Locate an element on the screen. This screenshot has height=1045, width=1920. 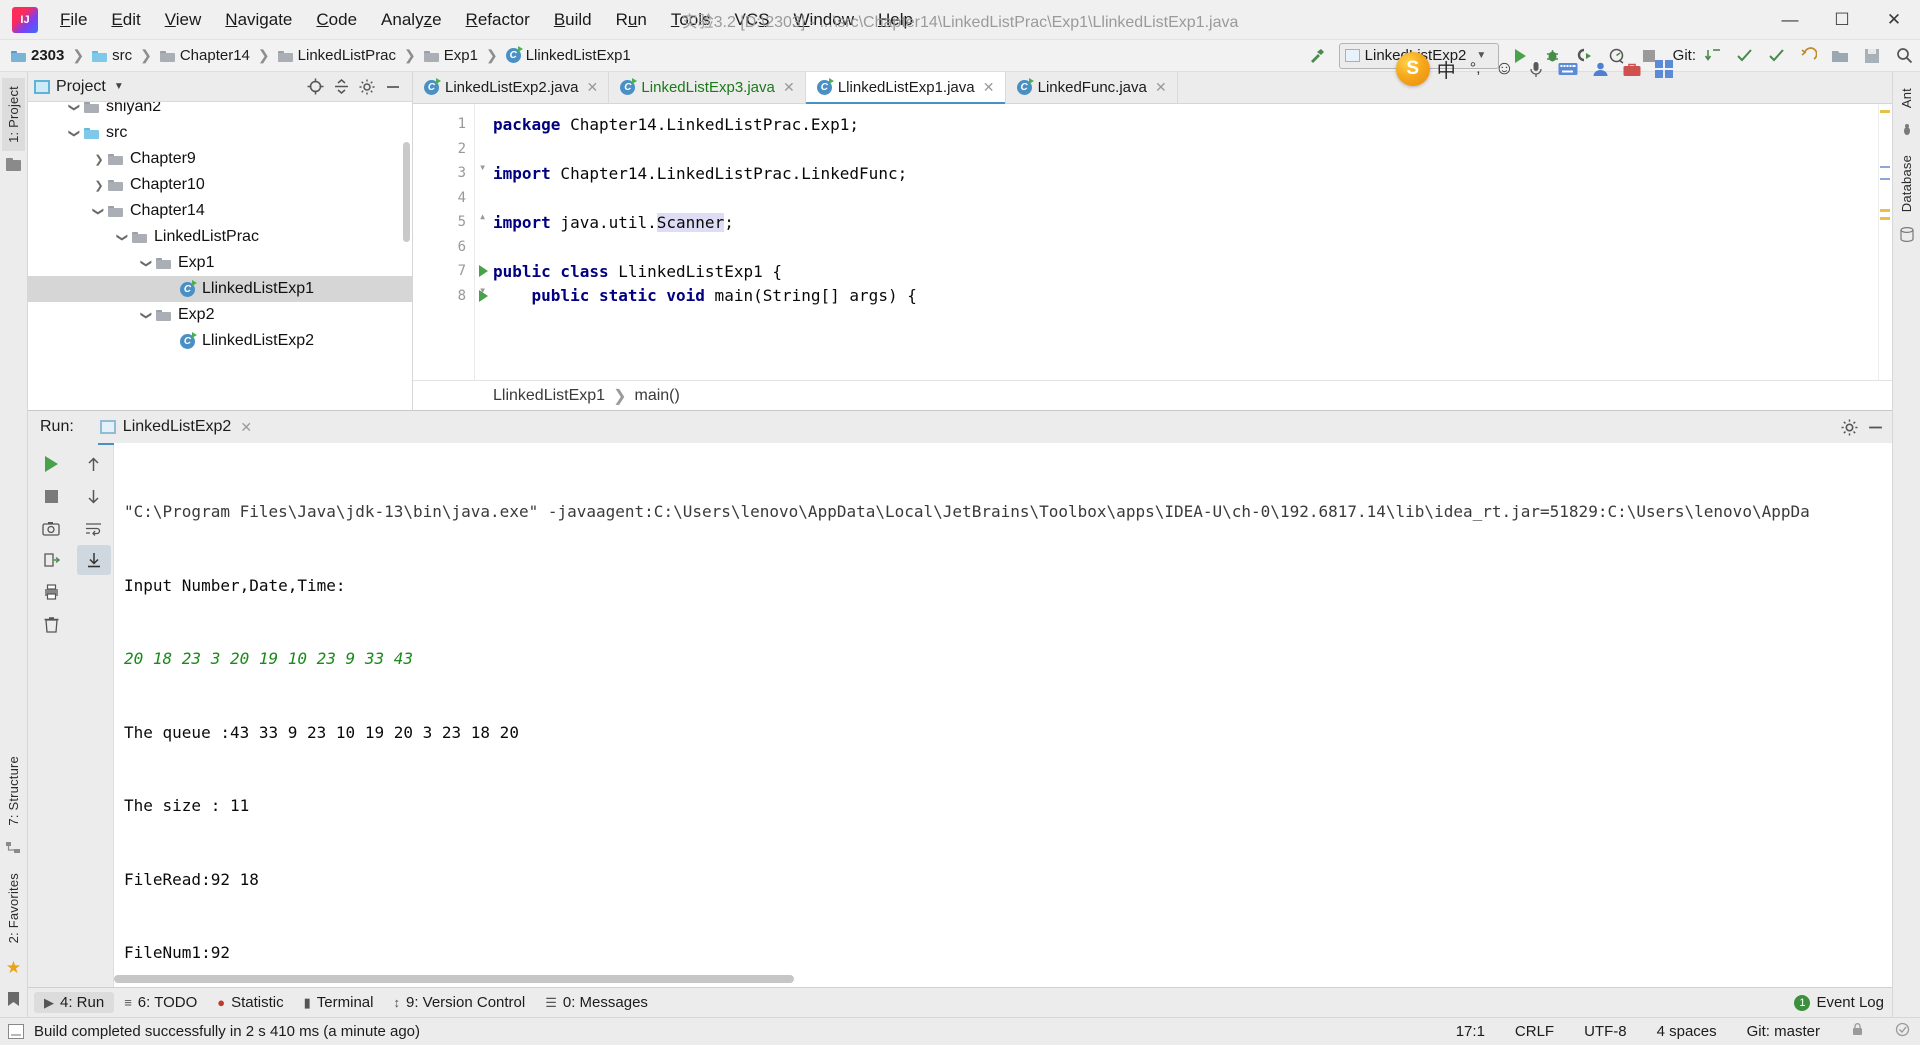
export-icon is located at coordinates (51, 560).